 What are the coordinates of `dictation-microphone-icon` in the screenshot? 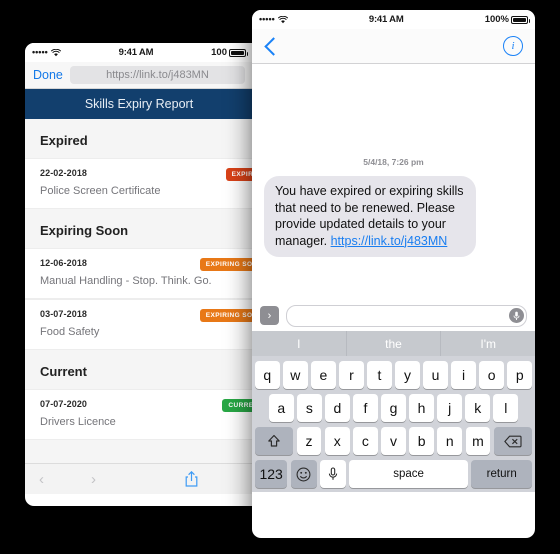 It's located at (333, 474).